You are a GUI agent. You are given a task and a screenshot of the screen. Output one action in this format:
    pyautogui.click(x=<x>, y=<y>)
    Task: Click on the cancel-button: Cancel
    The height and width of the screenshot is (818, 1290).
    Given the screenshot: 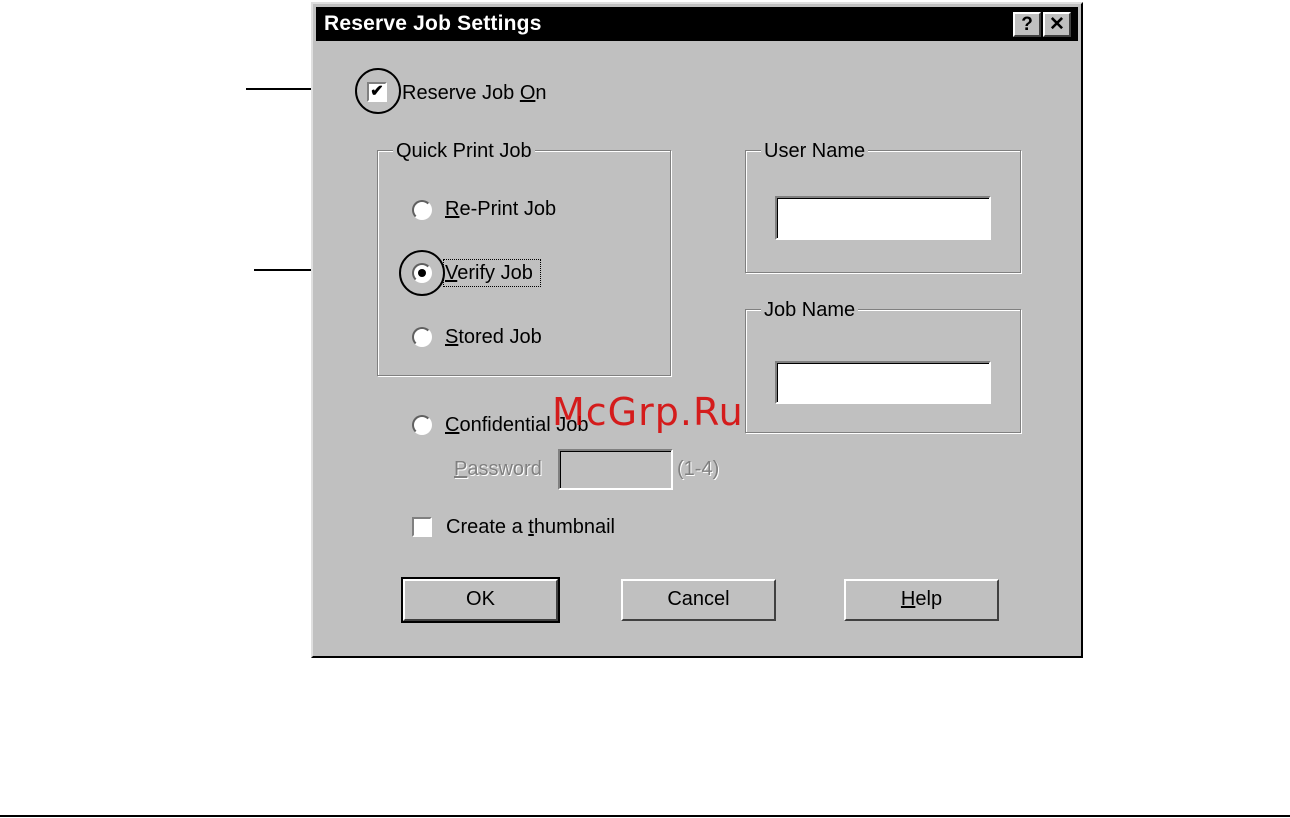 What is the action you would take?
    pyautogui.click(x=698, y=600)
    